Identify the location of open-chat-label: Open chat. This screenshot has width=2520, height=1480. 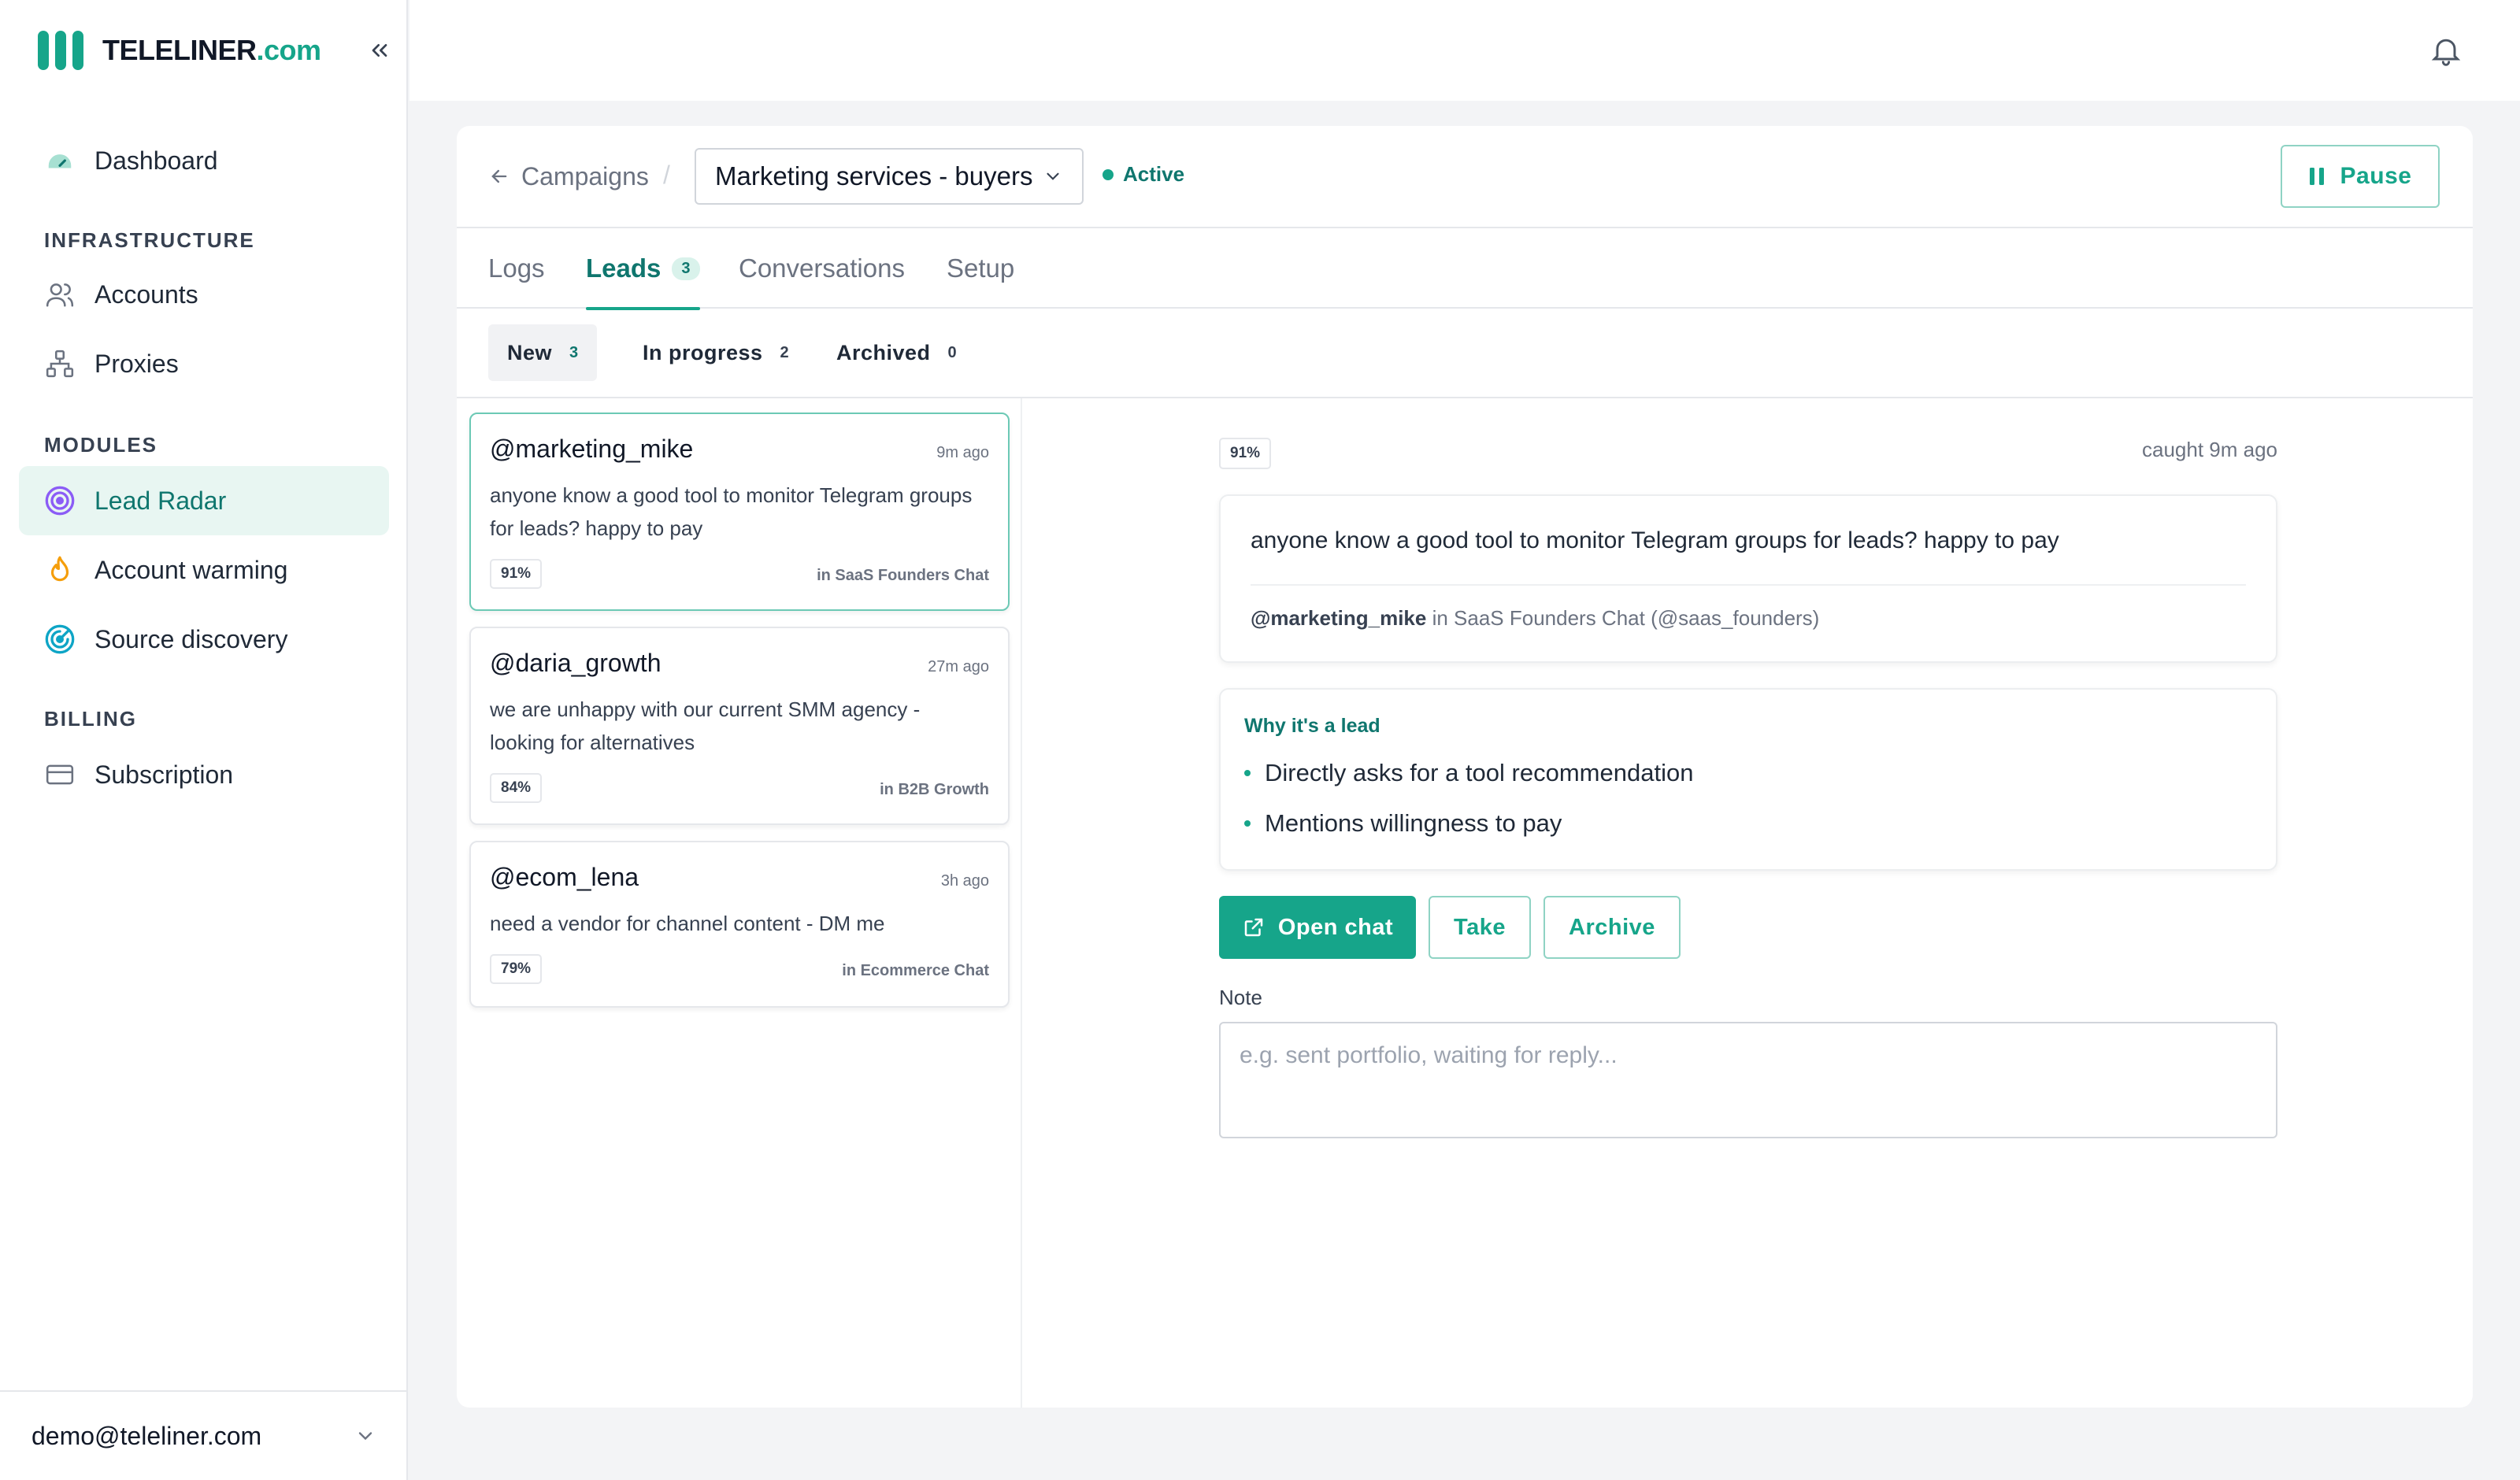
(1335, 927).